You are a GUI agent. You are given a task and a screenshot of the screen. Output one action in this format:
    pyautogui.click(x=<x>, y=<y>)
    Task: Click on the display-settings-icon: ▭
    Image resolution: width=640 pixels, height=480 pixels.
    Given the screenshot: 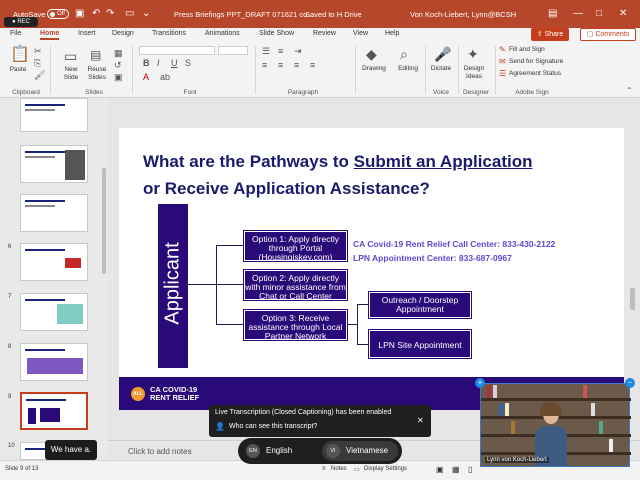 What is the action you would take?
    pyautogui.click(x=357, y=469)
    